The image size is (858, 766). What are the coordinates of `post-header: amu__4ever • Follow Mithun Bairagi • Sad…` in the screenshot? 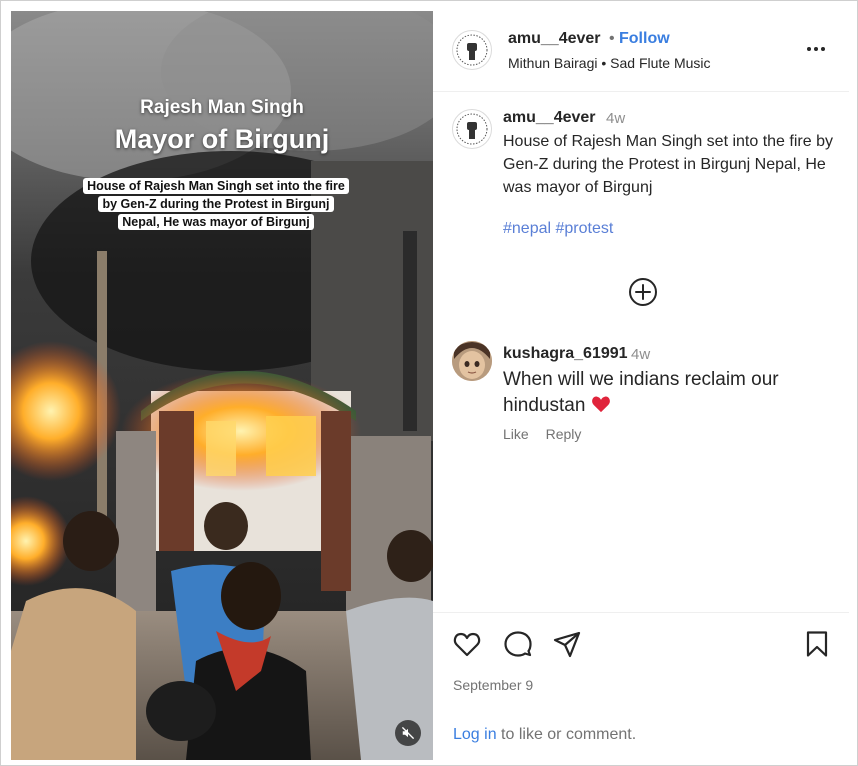 It's located at (641, 51).